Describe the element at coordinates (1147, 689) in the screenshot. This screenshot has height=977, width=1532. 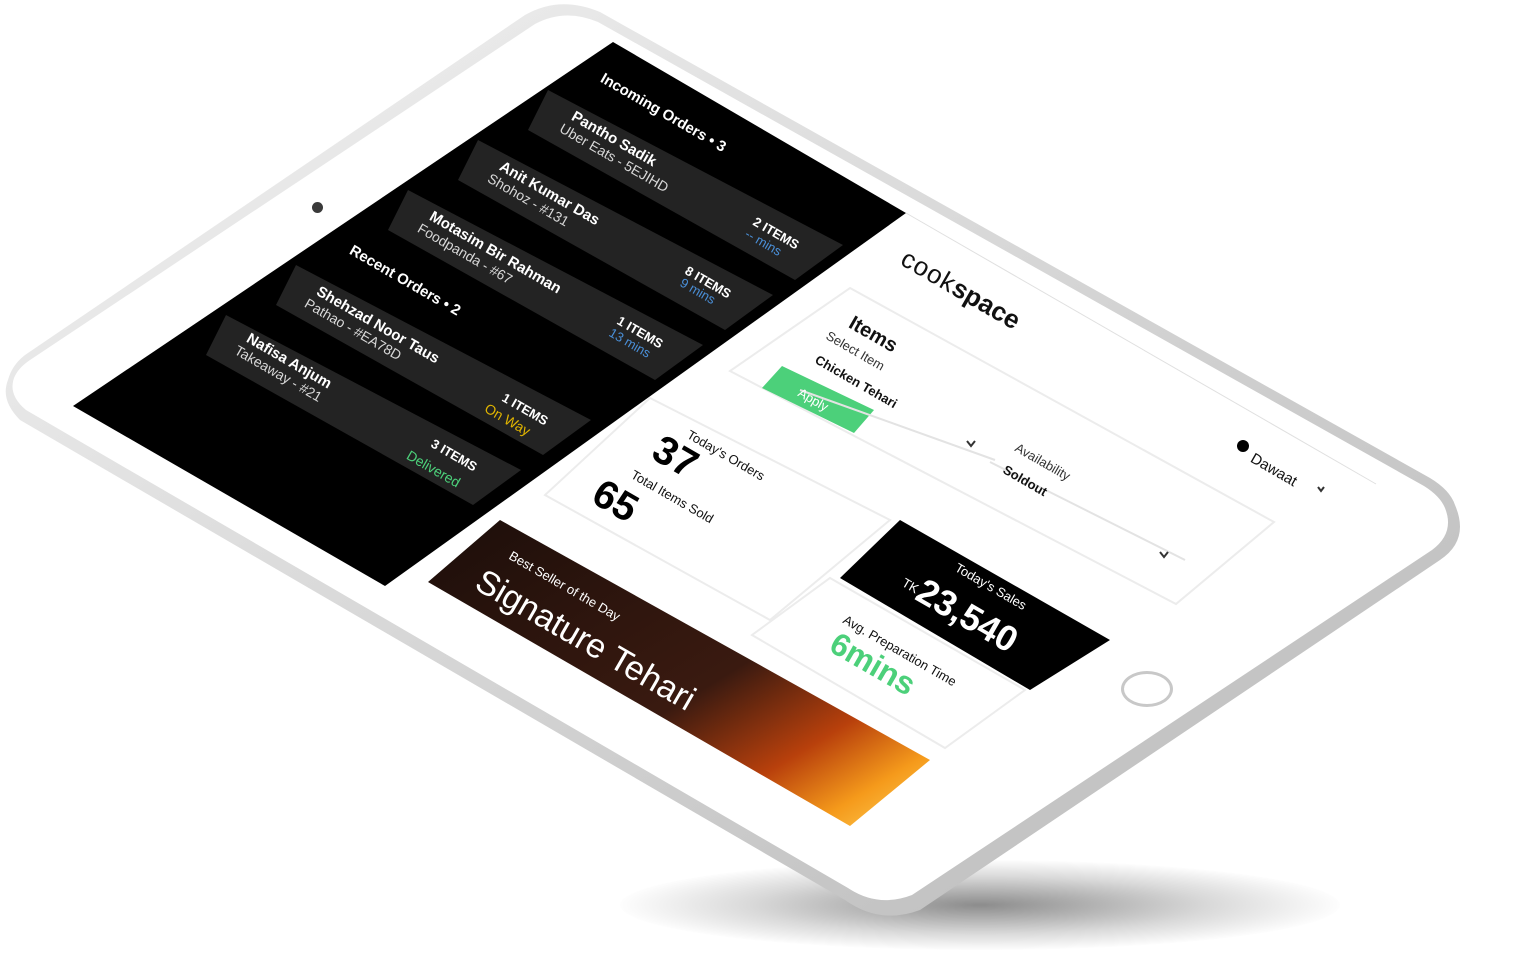
I see `home-button` at that location.